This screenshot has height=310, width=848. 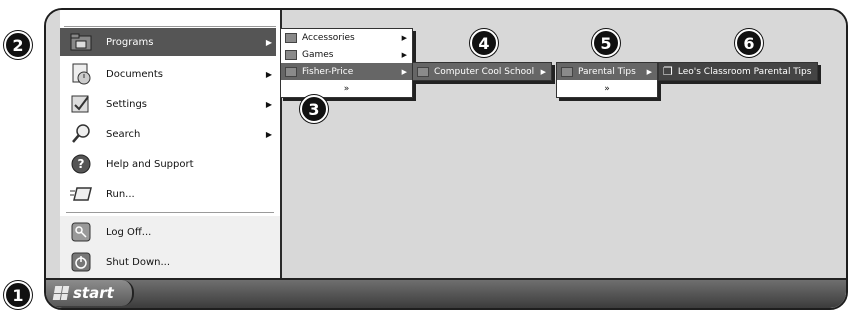 What do you see at coordinates (127, 104) in the screenshot?
I see `menu-item-label: Settings` at bounding box center [127, 104].